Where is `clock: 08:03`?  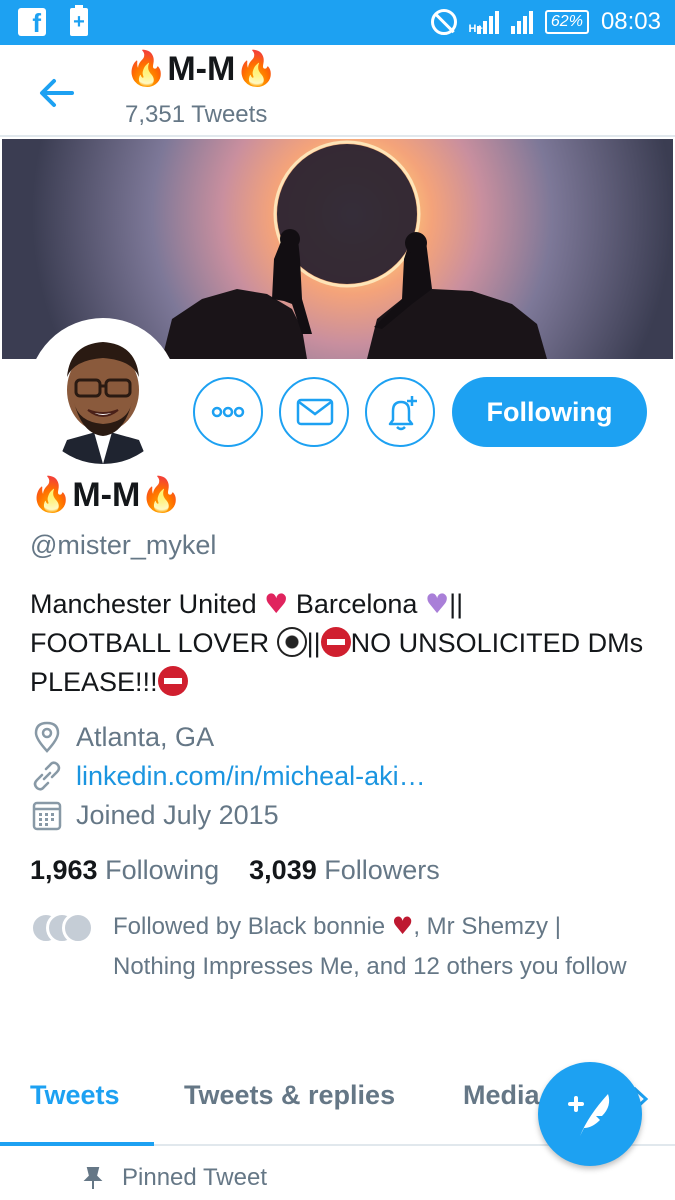
clock: 08:03 is located at coordinates (630, 21).